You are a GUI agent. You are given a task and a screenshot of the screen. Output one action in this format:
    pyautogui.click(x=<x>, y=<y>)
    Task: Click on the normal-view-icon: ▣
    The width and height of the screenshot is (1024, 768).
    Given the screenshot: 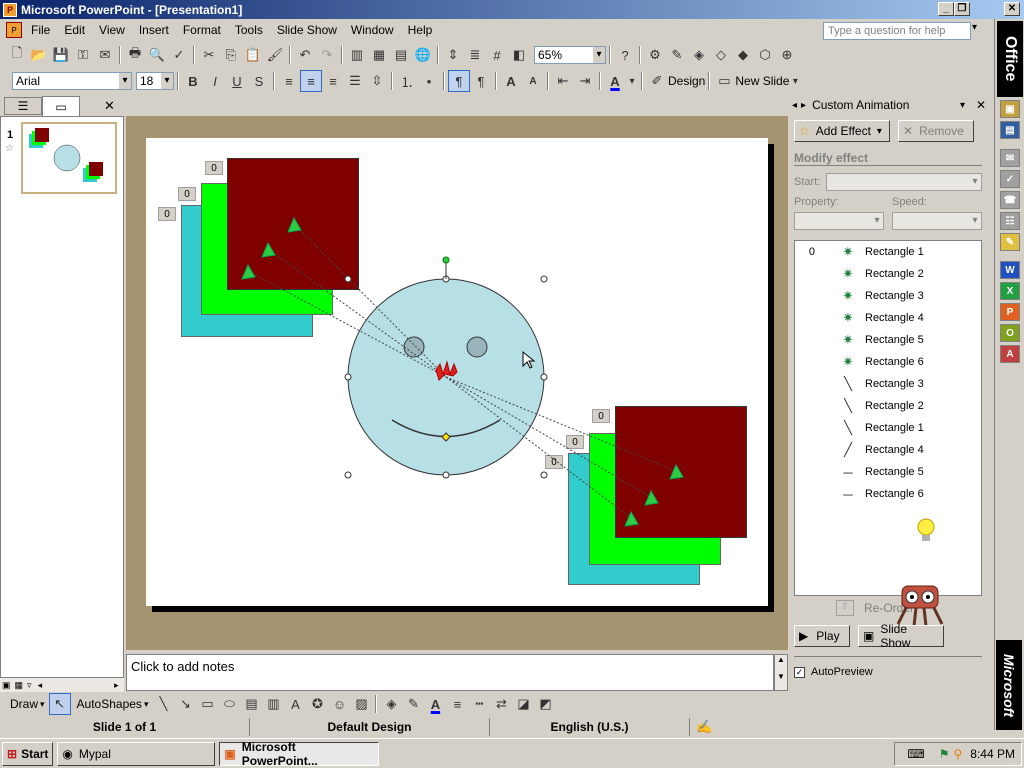 What is the action you would take?
    pyautogui.click(x=6, y=685)
    